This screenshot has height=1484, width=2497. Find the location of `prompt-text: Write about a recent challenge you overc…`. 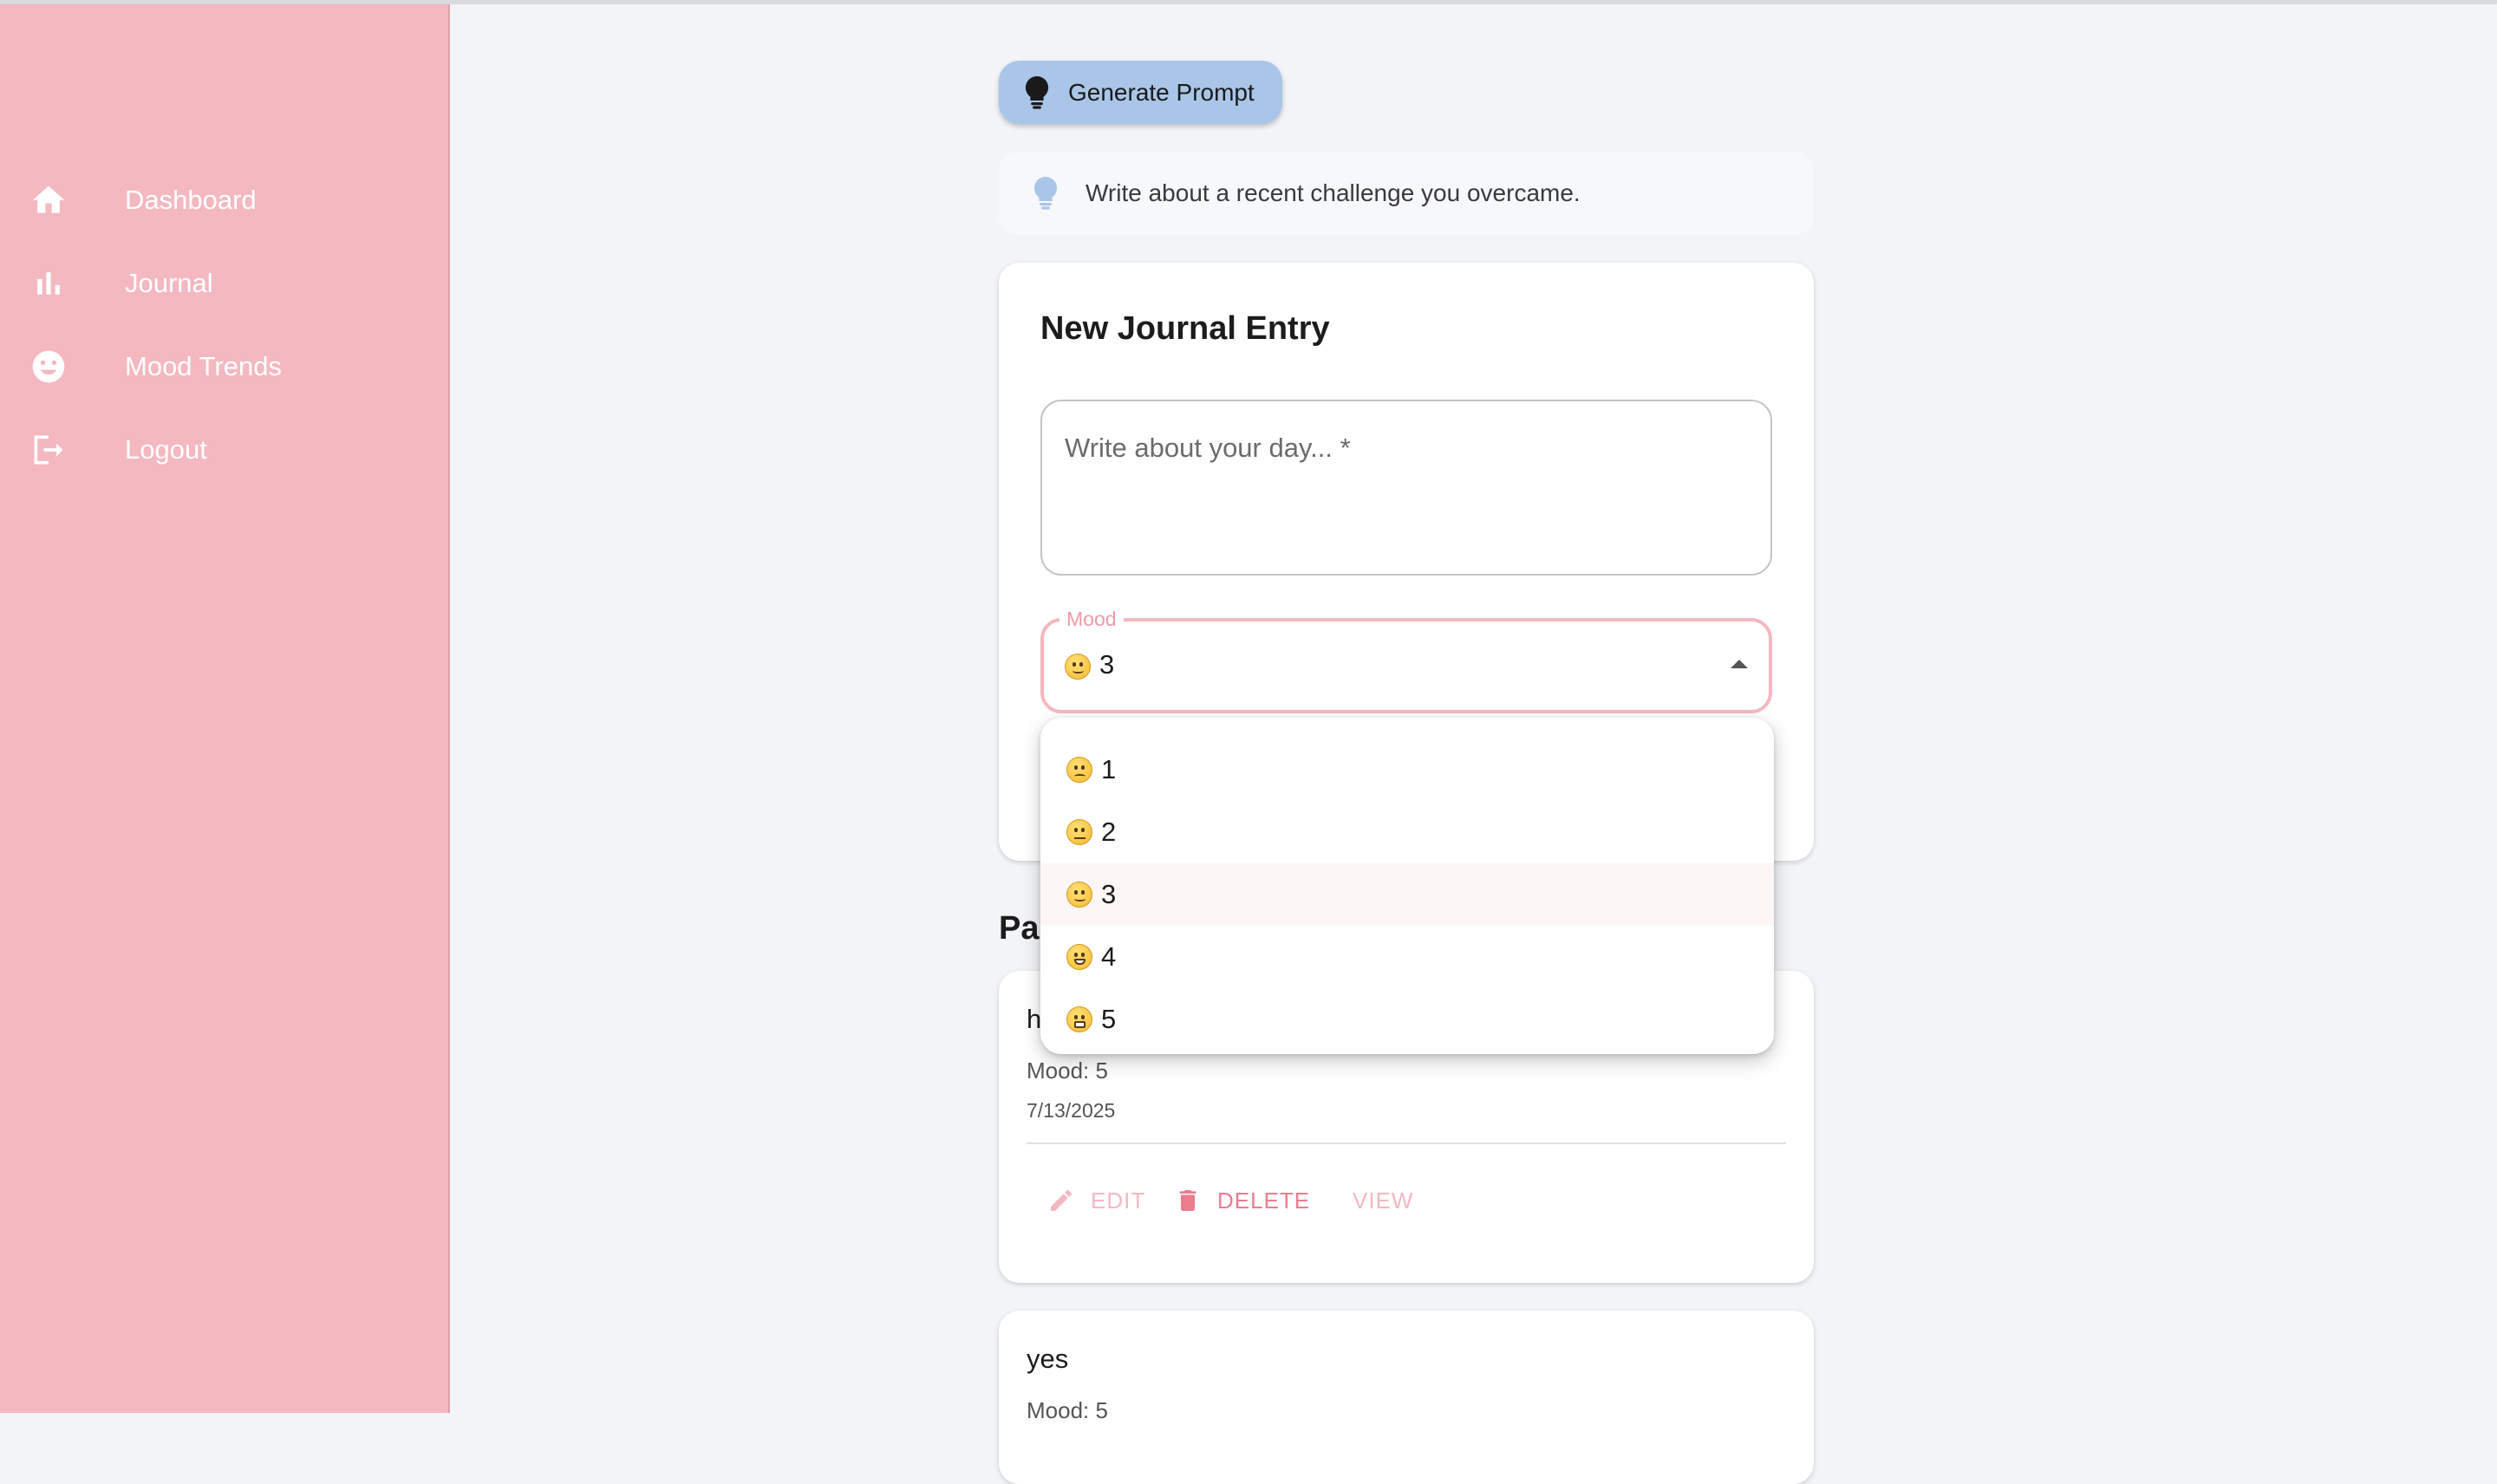

prompt-text: Write about a recent challenge you overc… is located at coordinates (1333, 192).